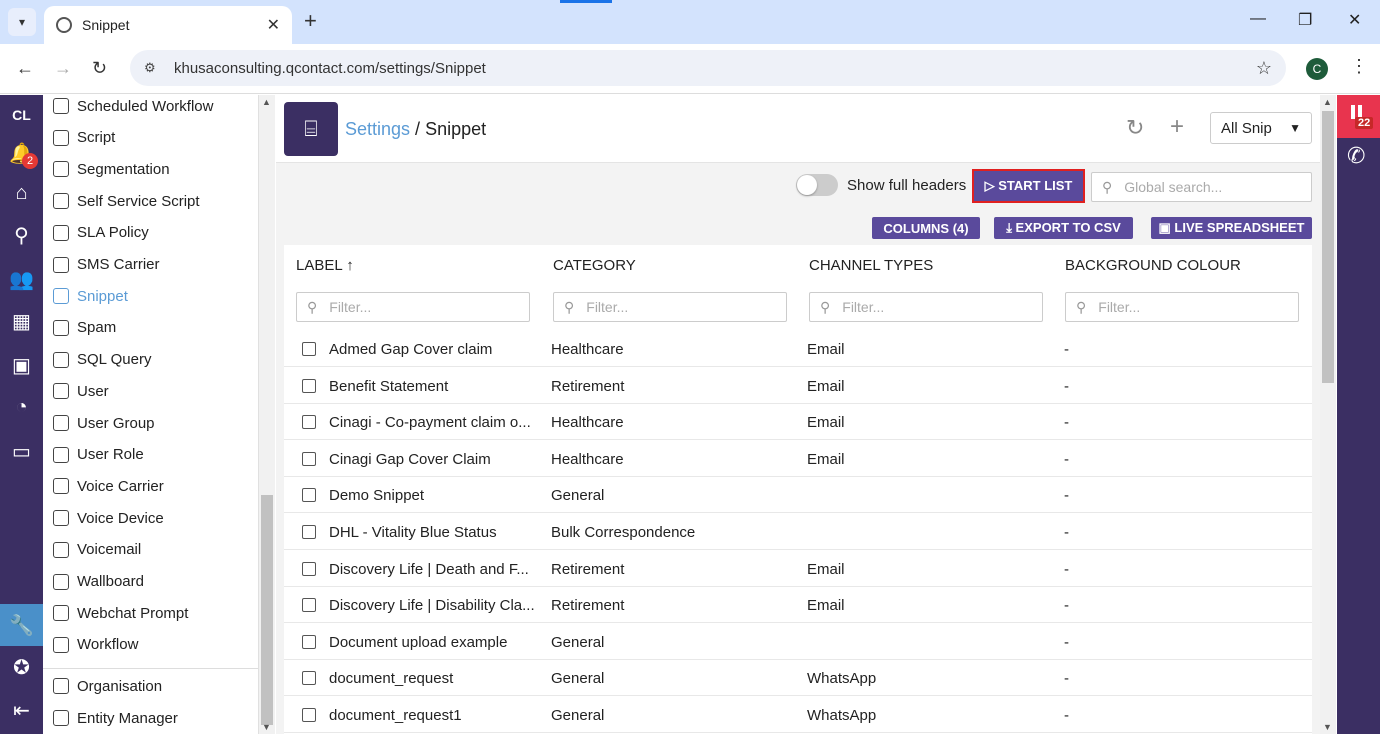 The width and height of the screenshot is (1380, 734). What do you see at coordinates (588, 386) in the screenshot?
I see `cell-category: Retirement` at bounding box center [588, 386].